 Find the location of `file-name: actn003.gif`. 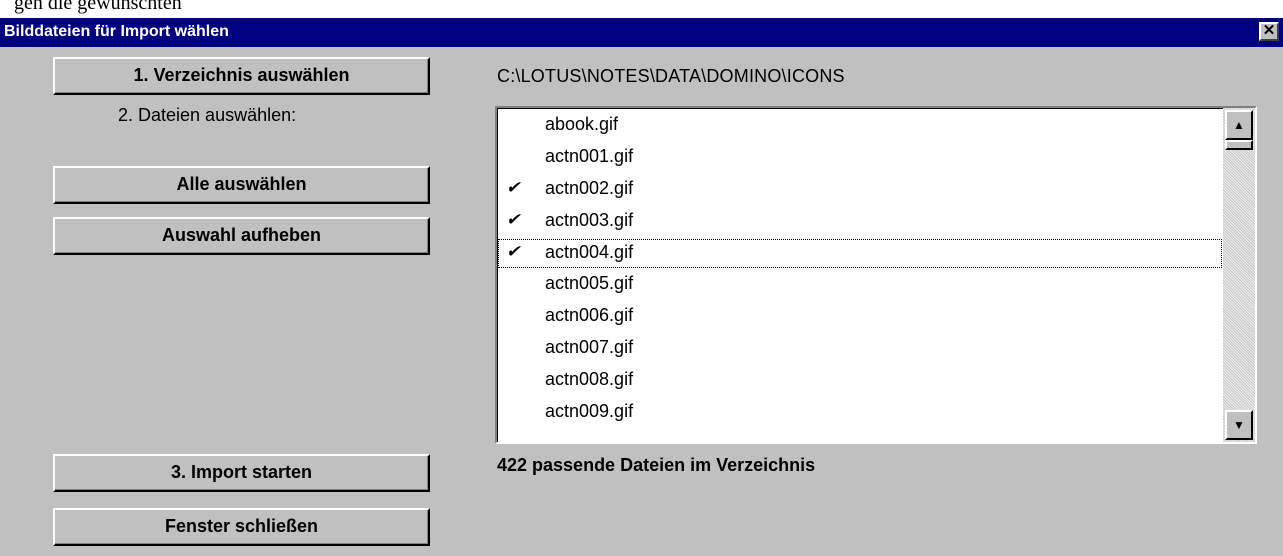

file-name: actn003.gif is located at coordinates (589, 219).